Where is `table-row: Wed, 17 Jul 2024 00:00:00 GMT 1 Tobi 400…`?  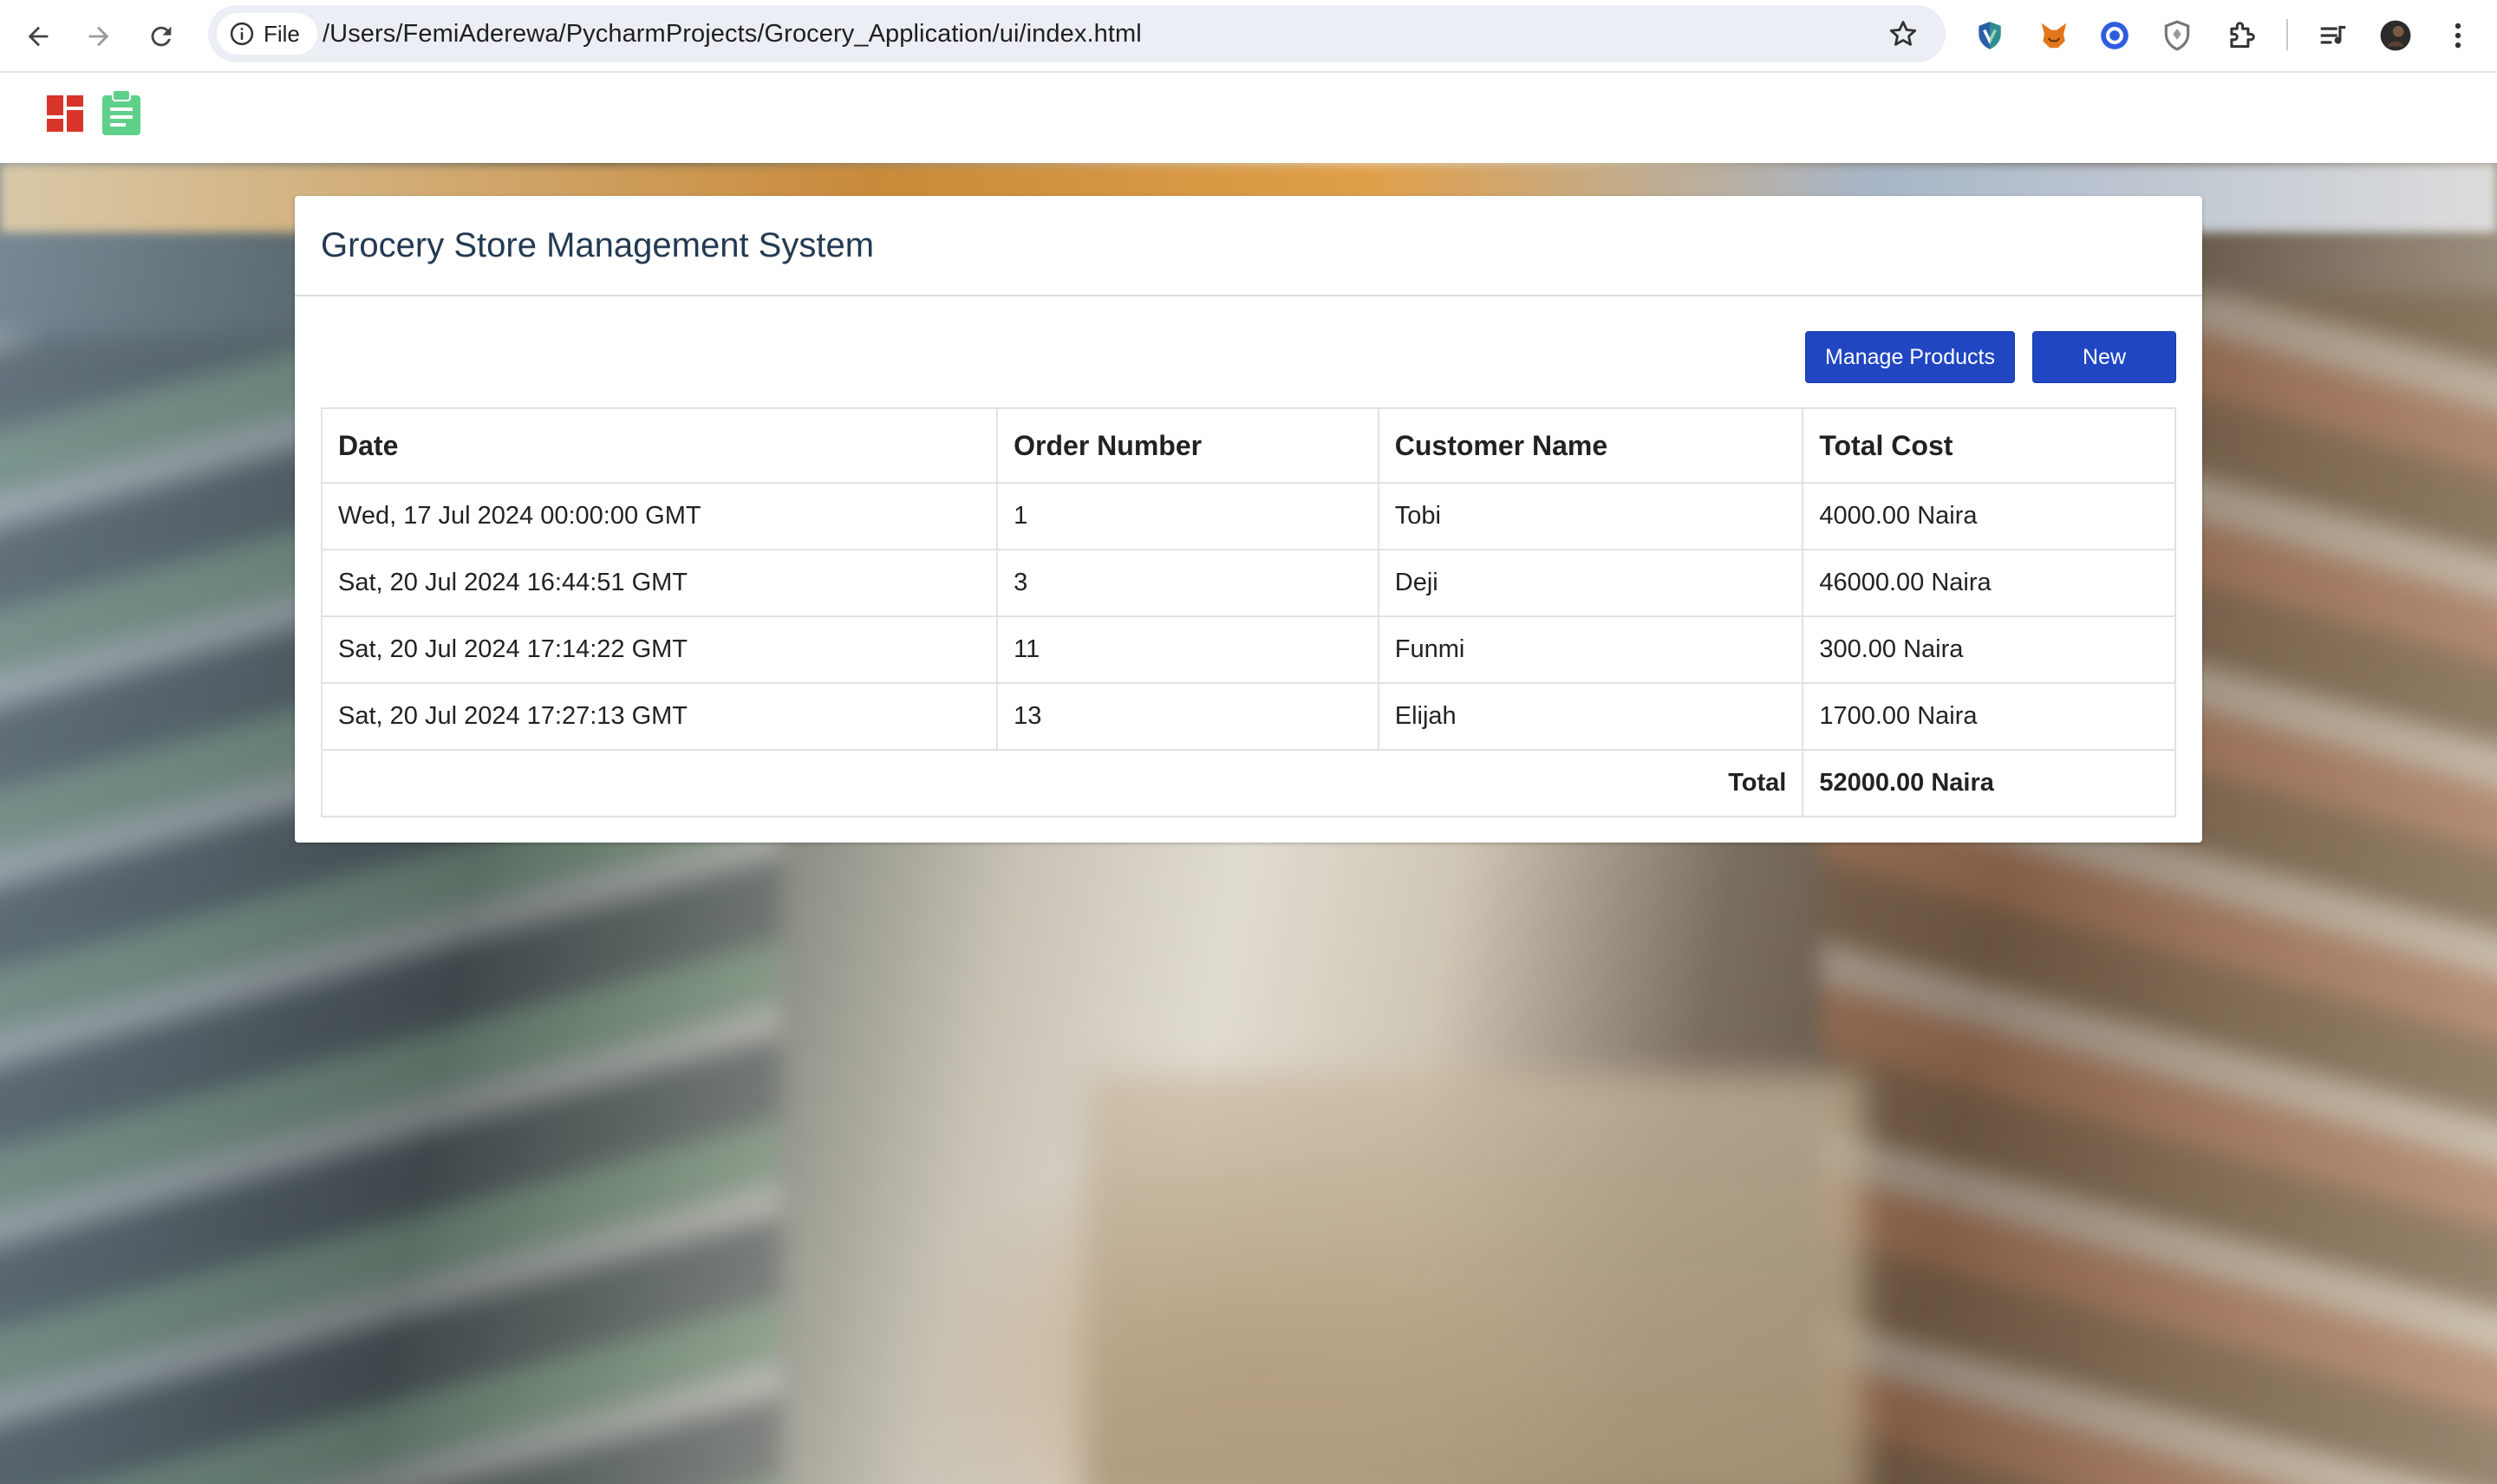 table-row: Wed, 17 Jul 2024 00:00:00 GMT 1 Tobi 400… is located at coordinates (1248, 516).